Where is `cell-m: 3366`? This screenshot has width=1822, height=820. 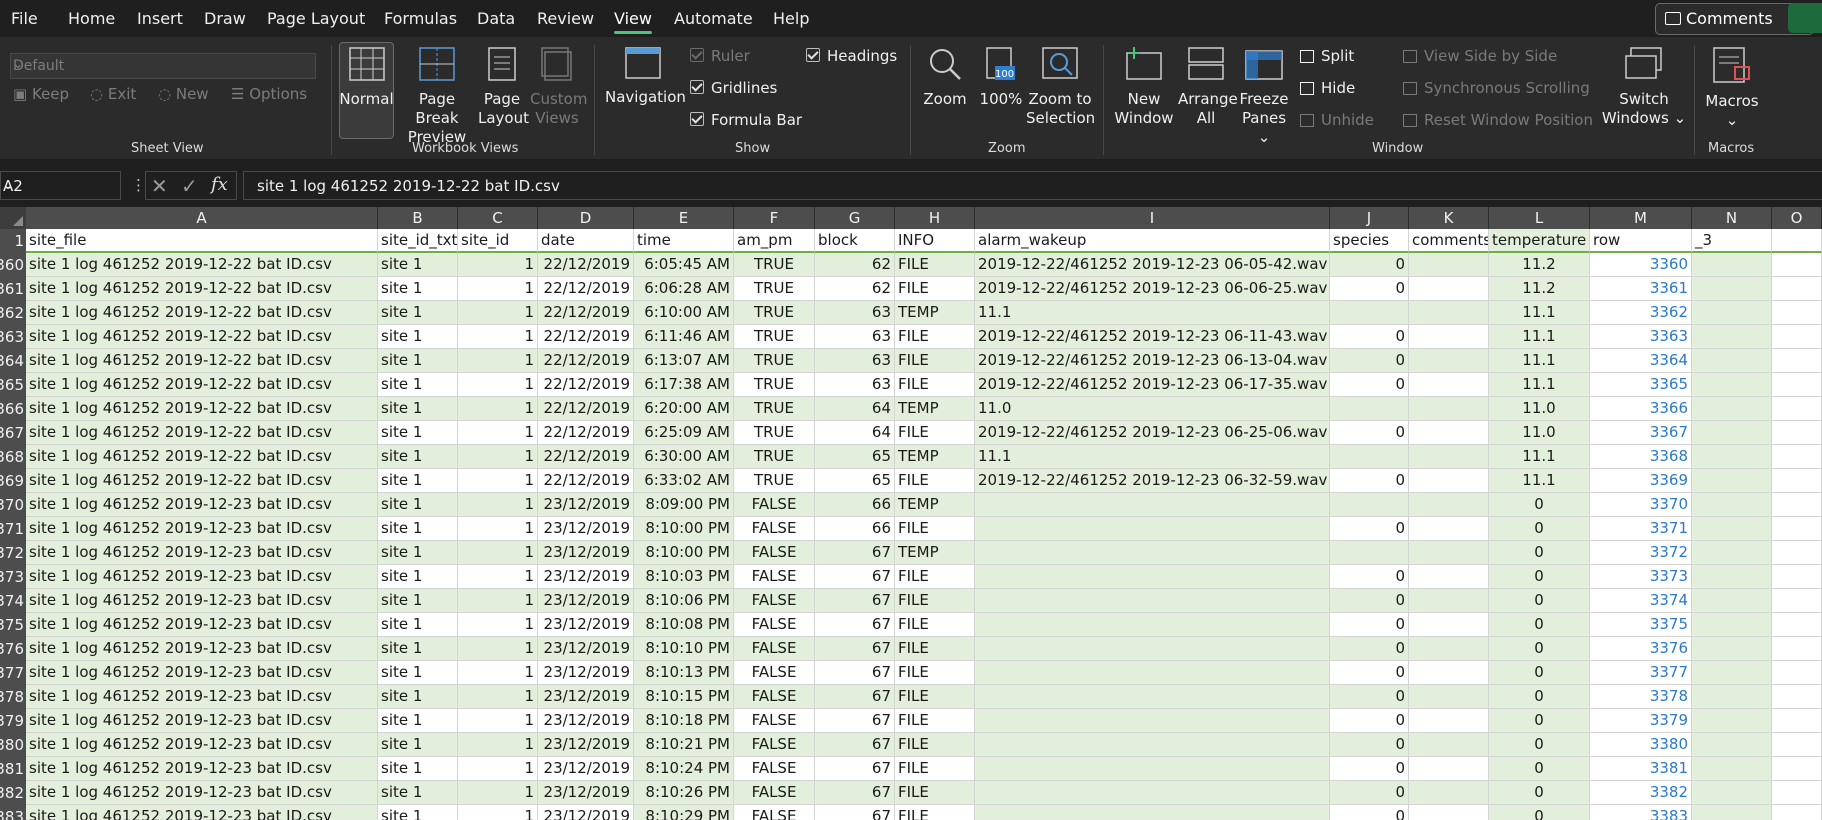 cell-m: 3366 is located at coordinates (1641, 409).